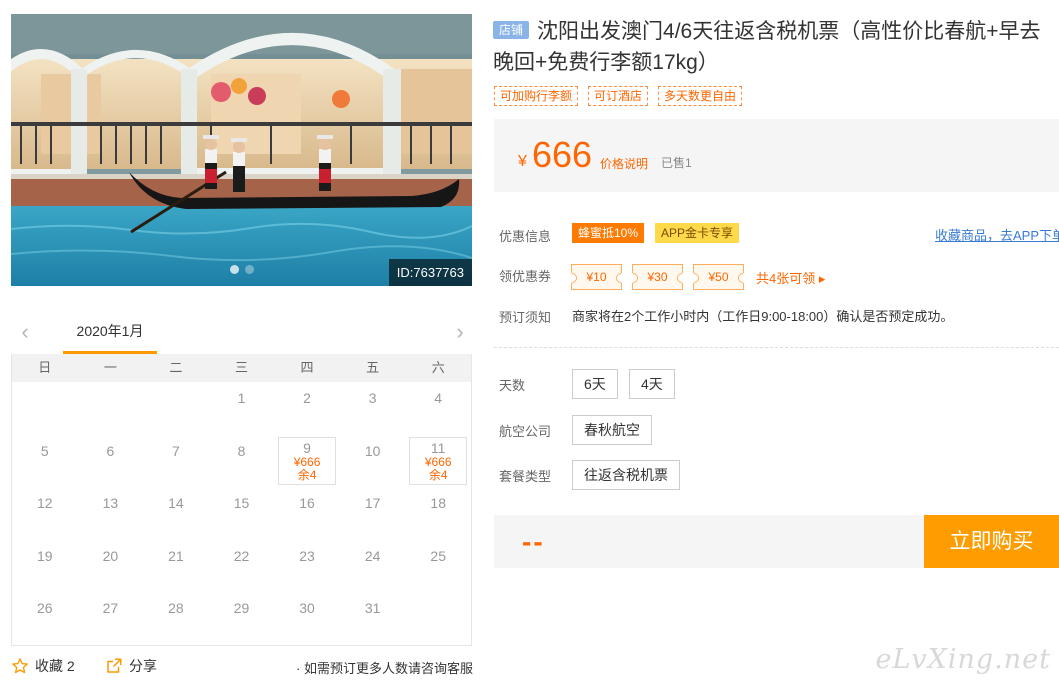  What do you see at coordinates (596, 277) in the screenshot?
I see `coupon-ticket: ¥10` at bounding box center [596, 277].